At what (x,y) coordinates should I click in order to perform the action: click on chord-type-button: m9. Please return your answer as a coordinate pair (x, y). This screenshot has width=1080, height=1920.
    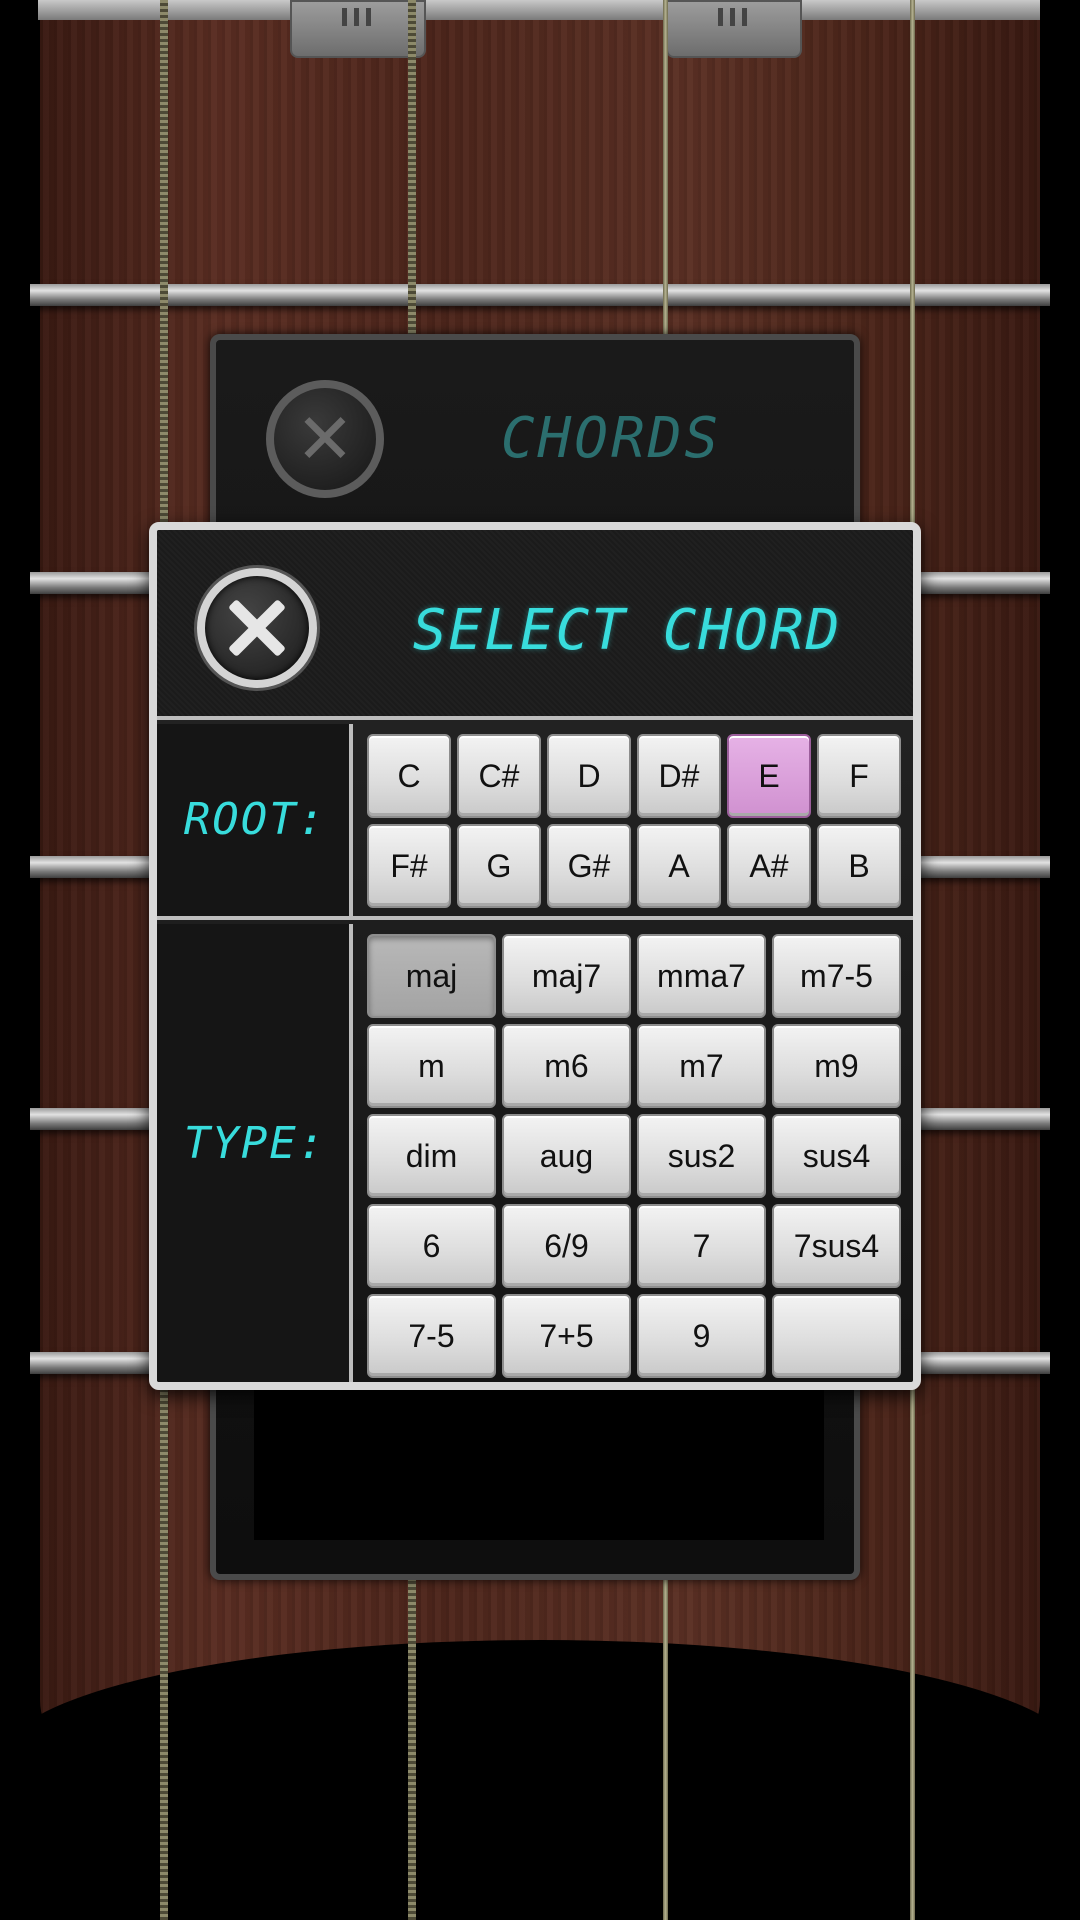
    Looking at the image, I should click on (836, 1066).